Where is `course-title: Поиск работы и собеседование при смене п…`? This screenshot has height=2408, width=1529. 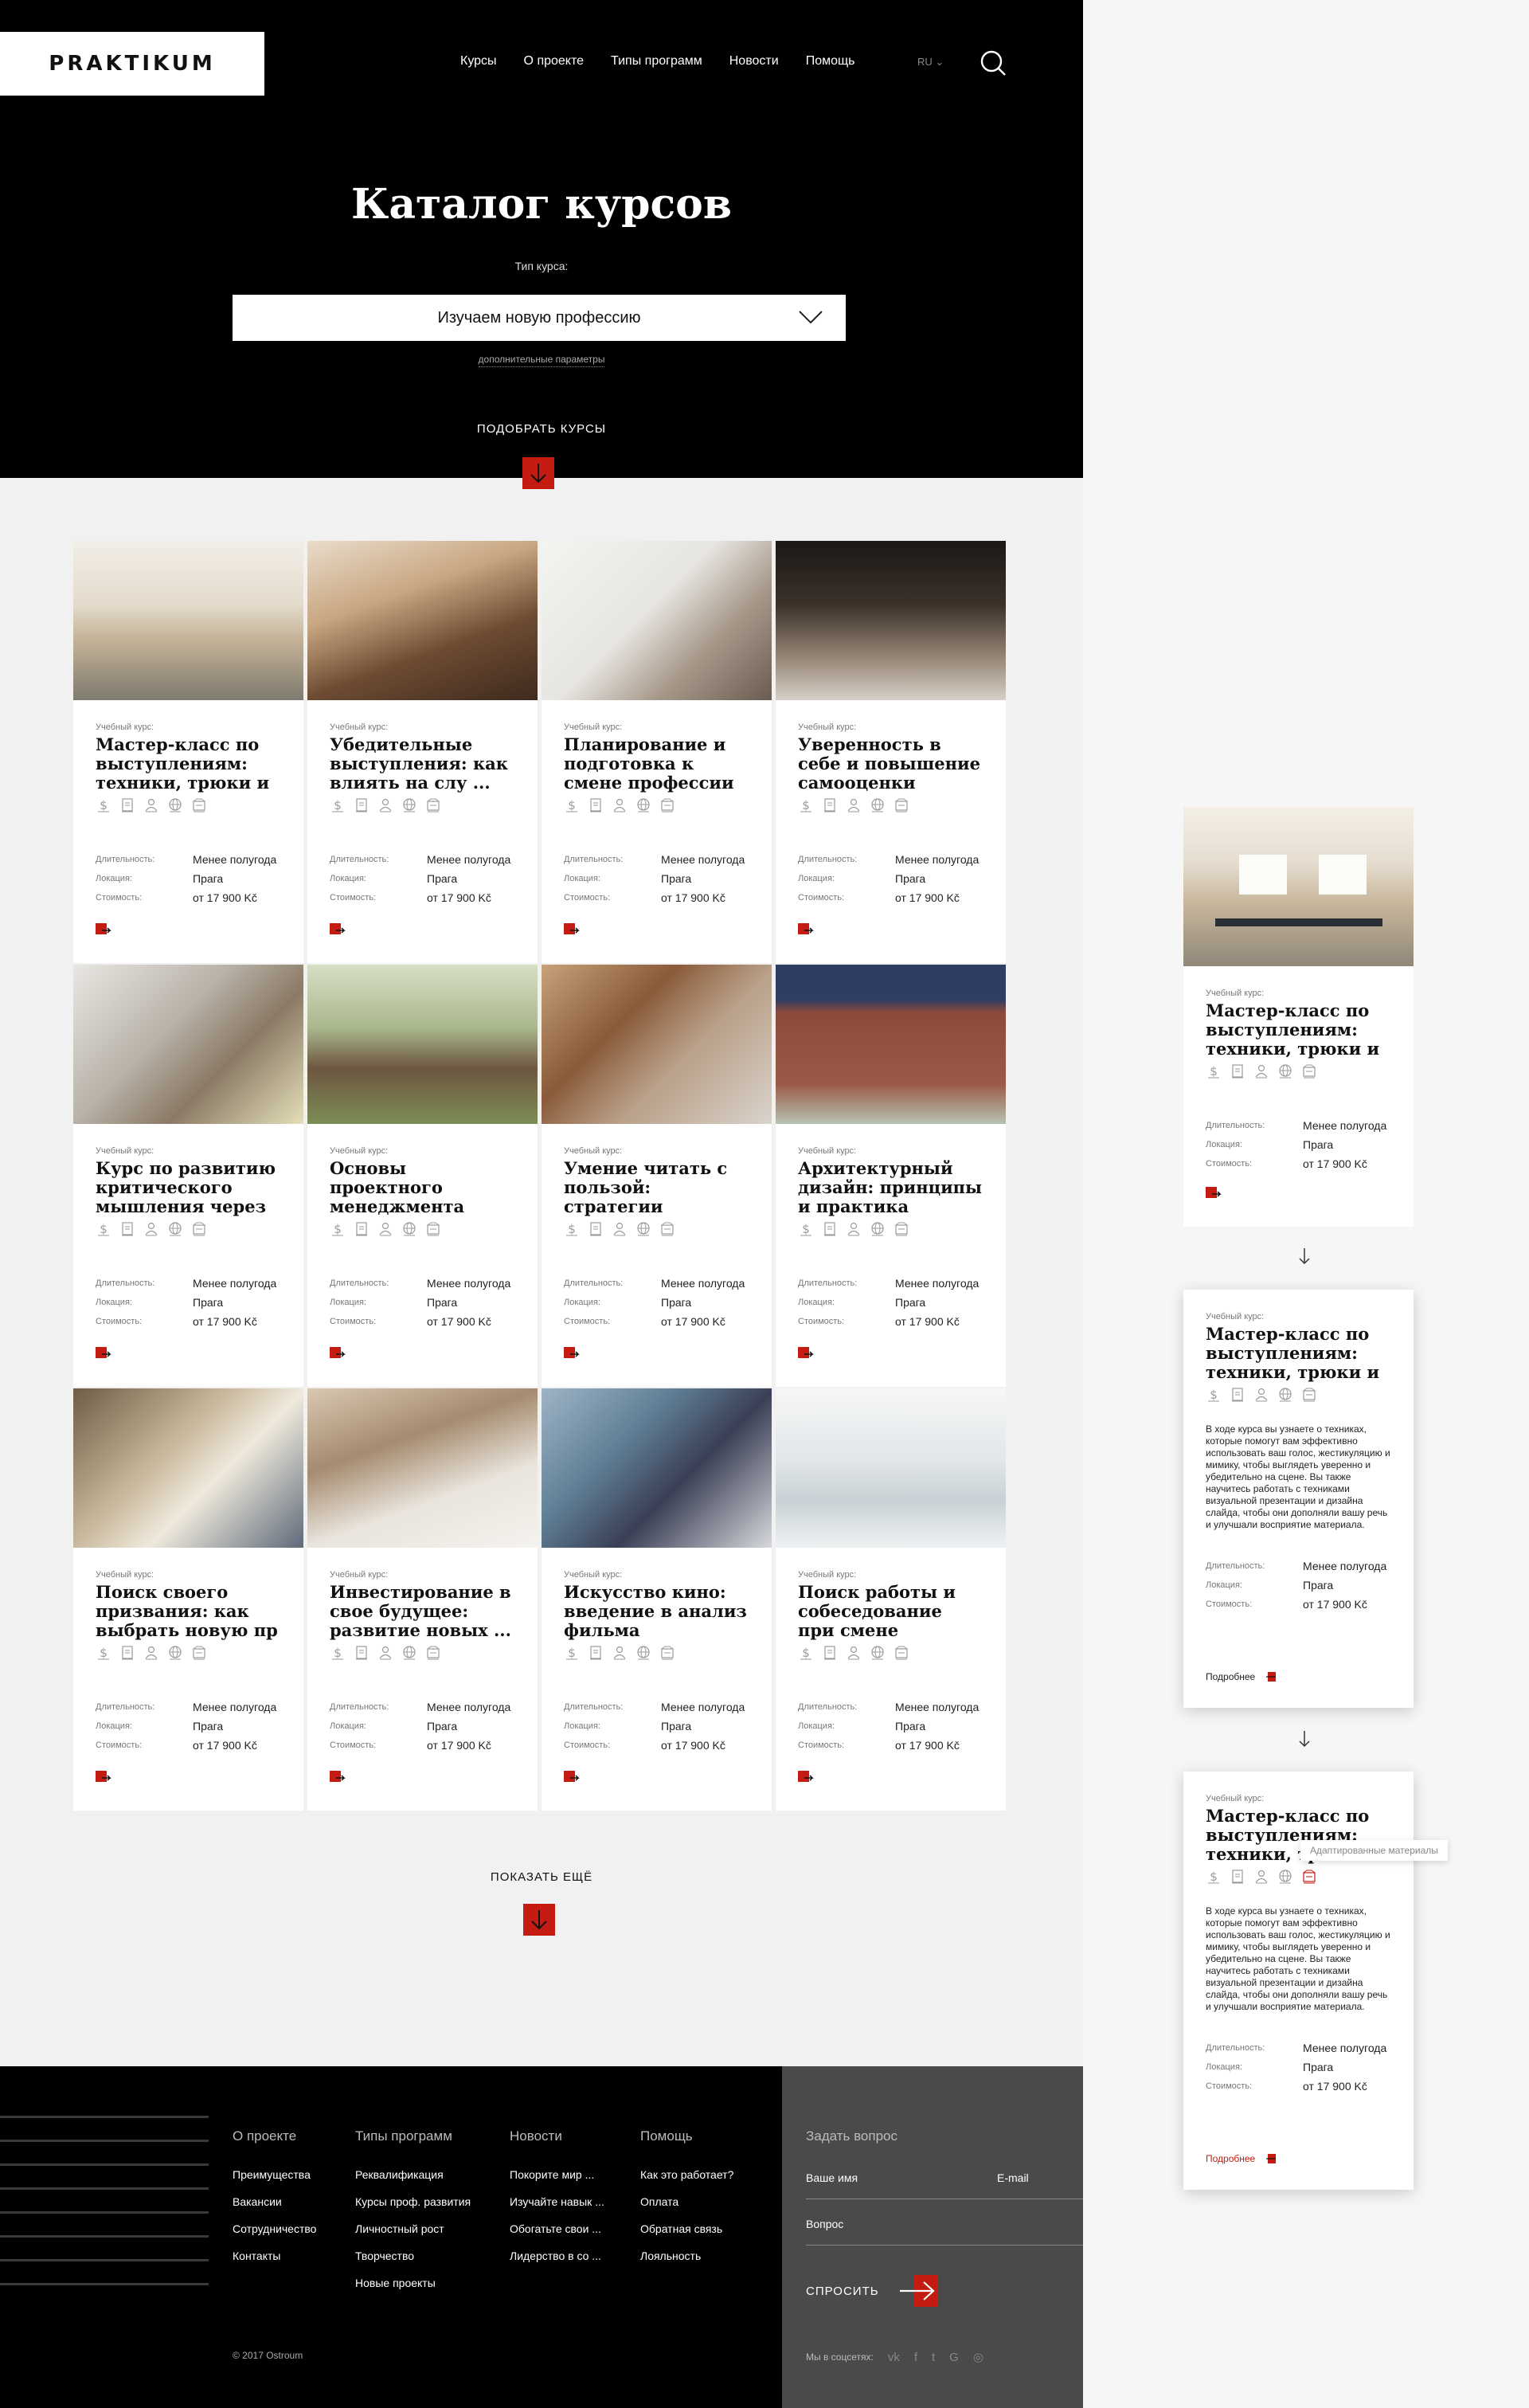 course-title: Поиск работы и собеседование при смене п… is located at coordinates (890, 1612).